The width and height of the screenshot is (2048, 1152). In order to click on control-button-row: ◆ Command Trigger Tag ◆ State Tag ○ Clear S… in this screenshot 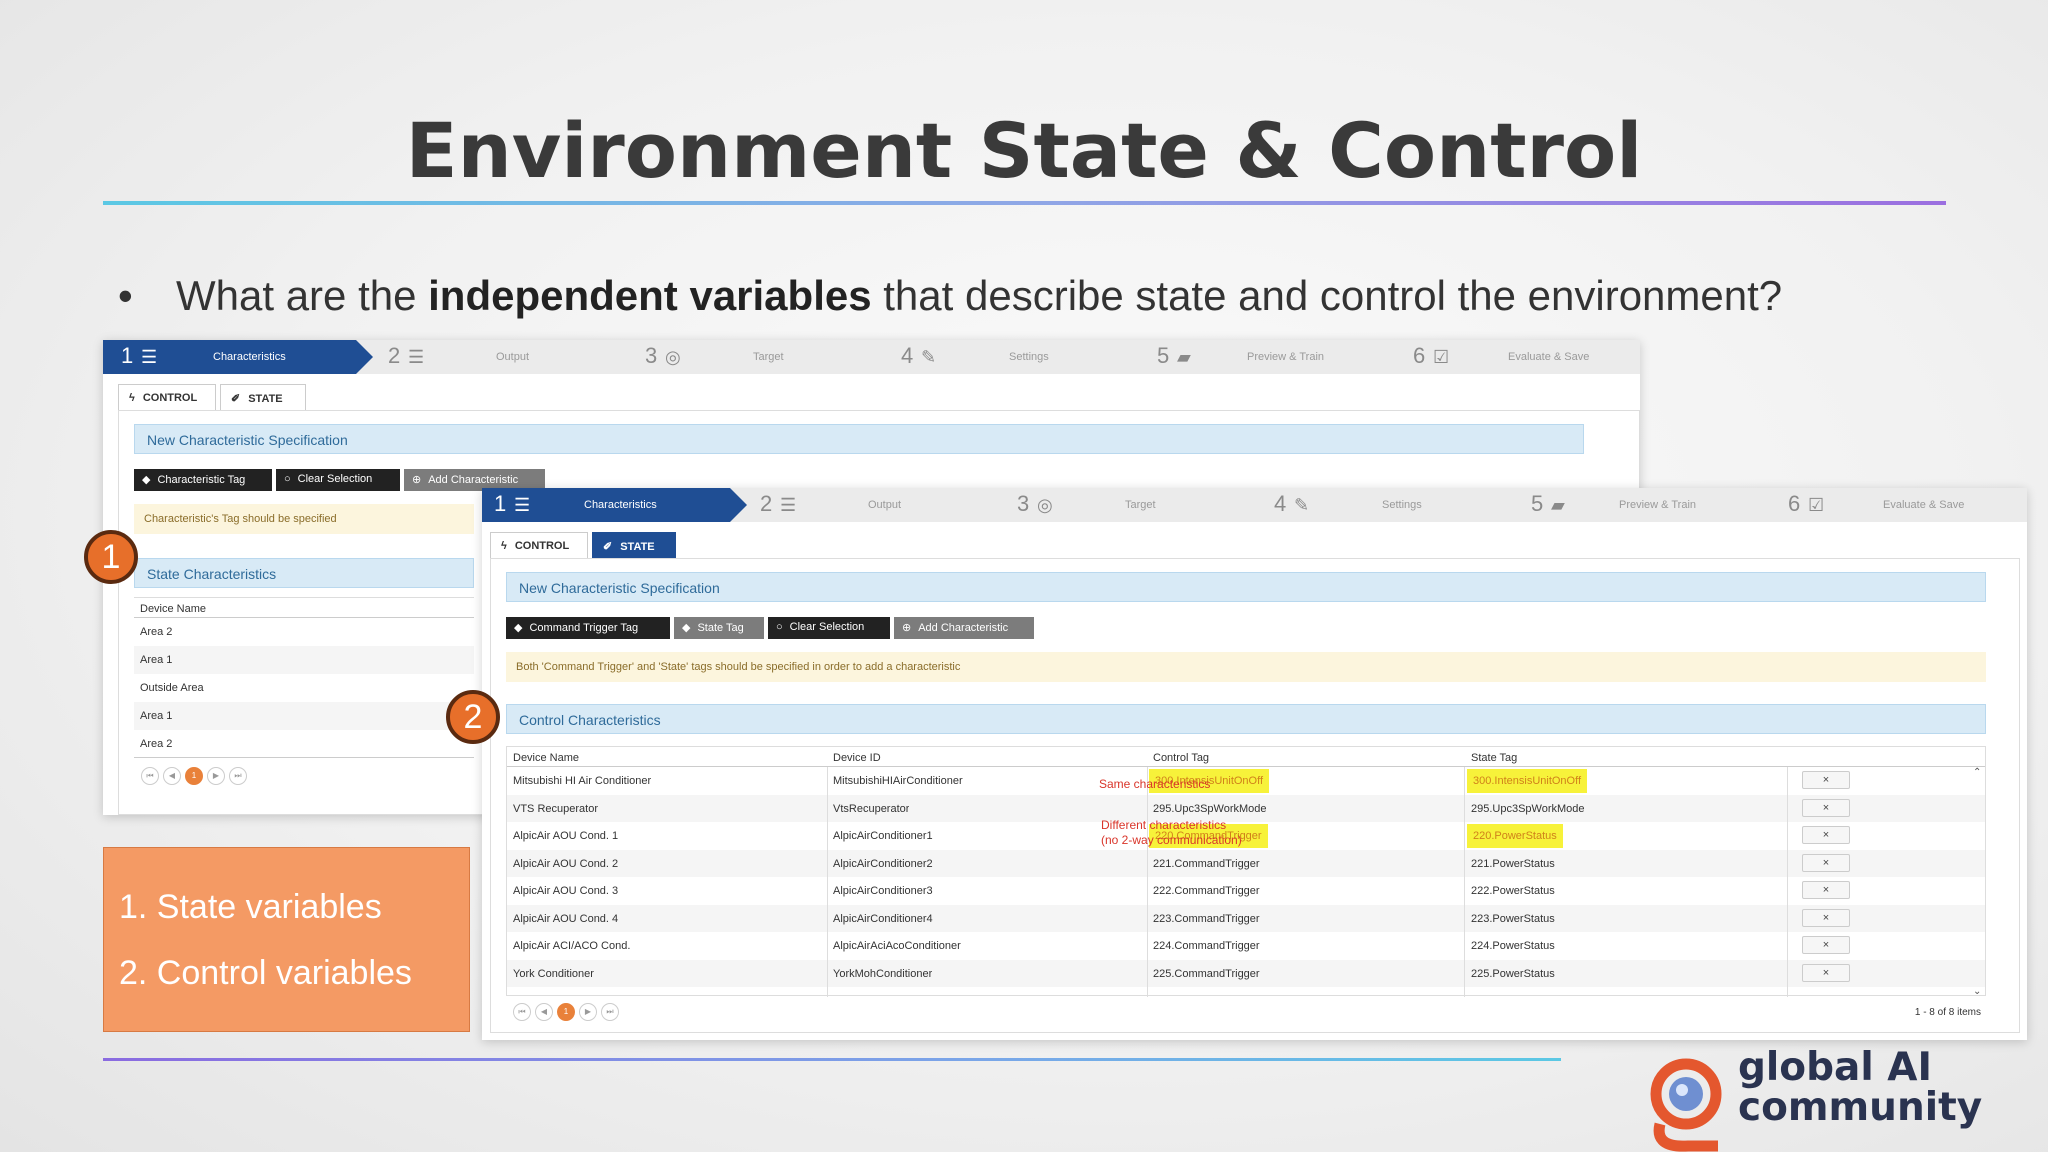, I will do `click(776, 628)`.